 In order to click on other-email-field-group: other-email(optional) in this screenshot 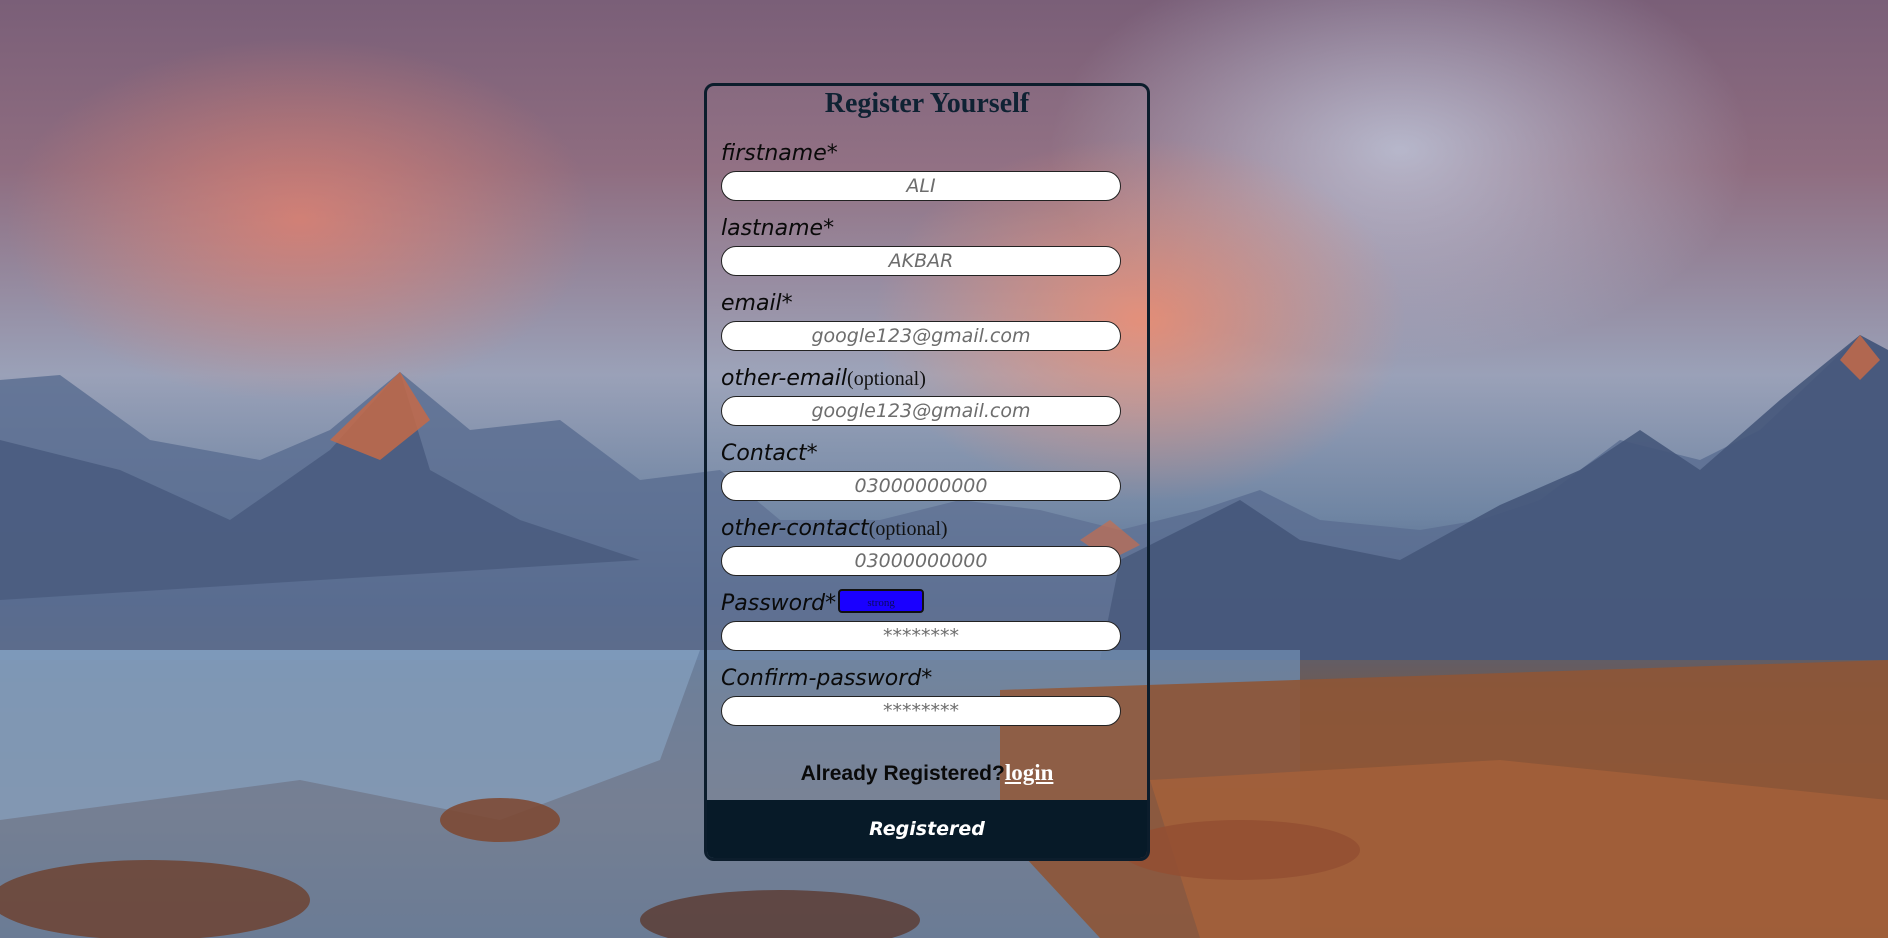, I will do `click(921, 395)`.